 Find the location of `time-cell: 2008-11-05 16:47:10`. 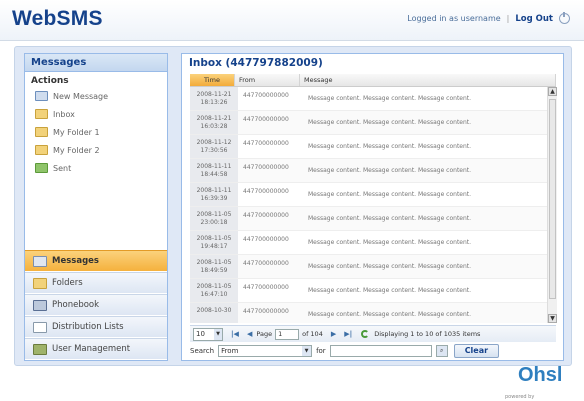

time-cell: 2008-11-05 16:47:10 is located at coordinates (214, 290).